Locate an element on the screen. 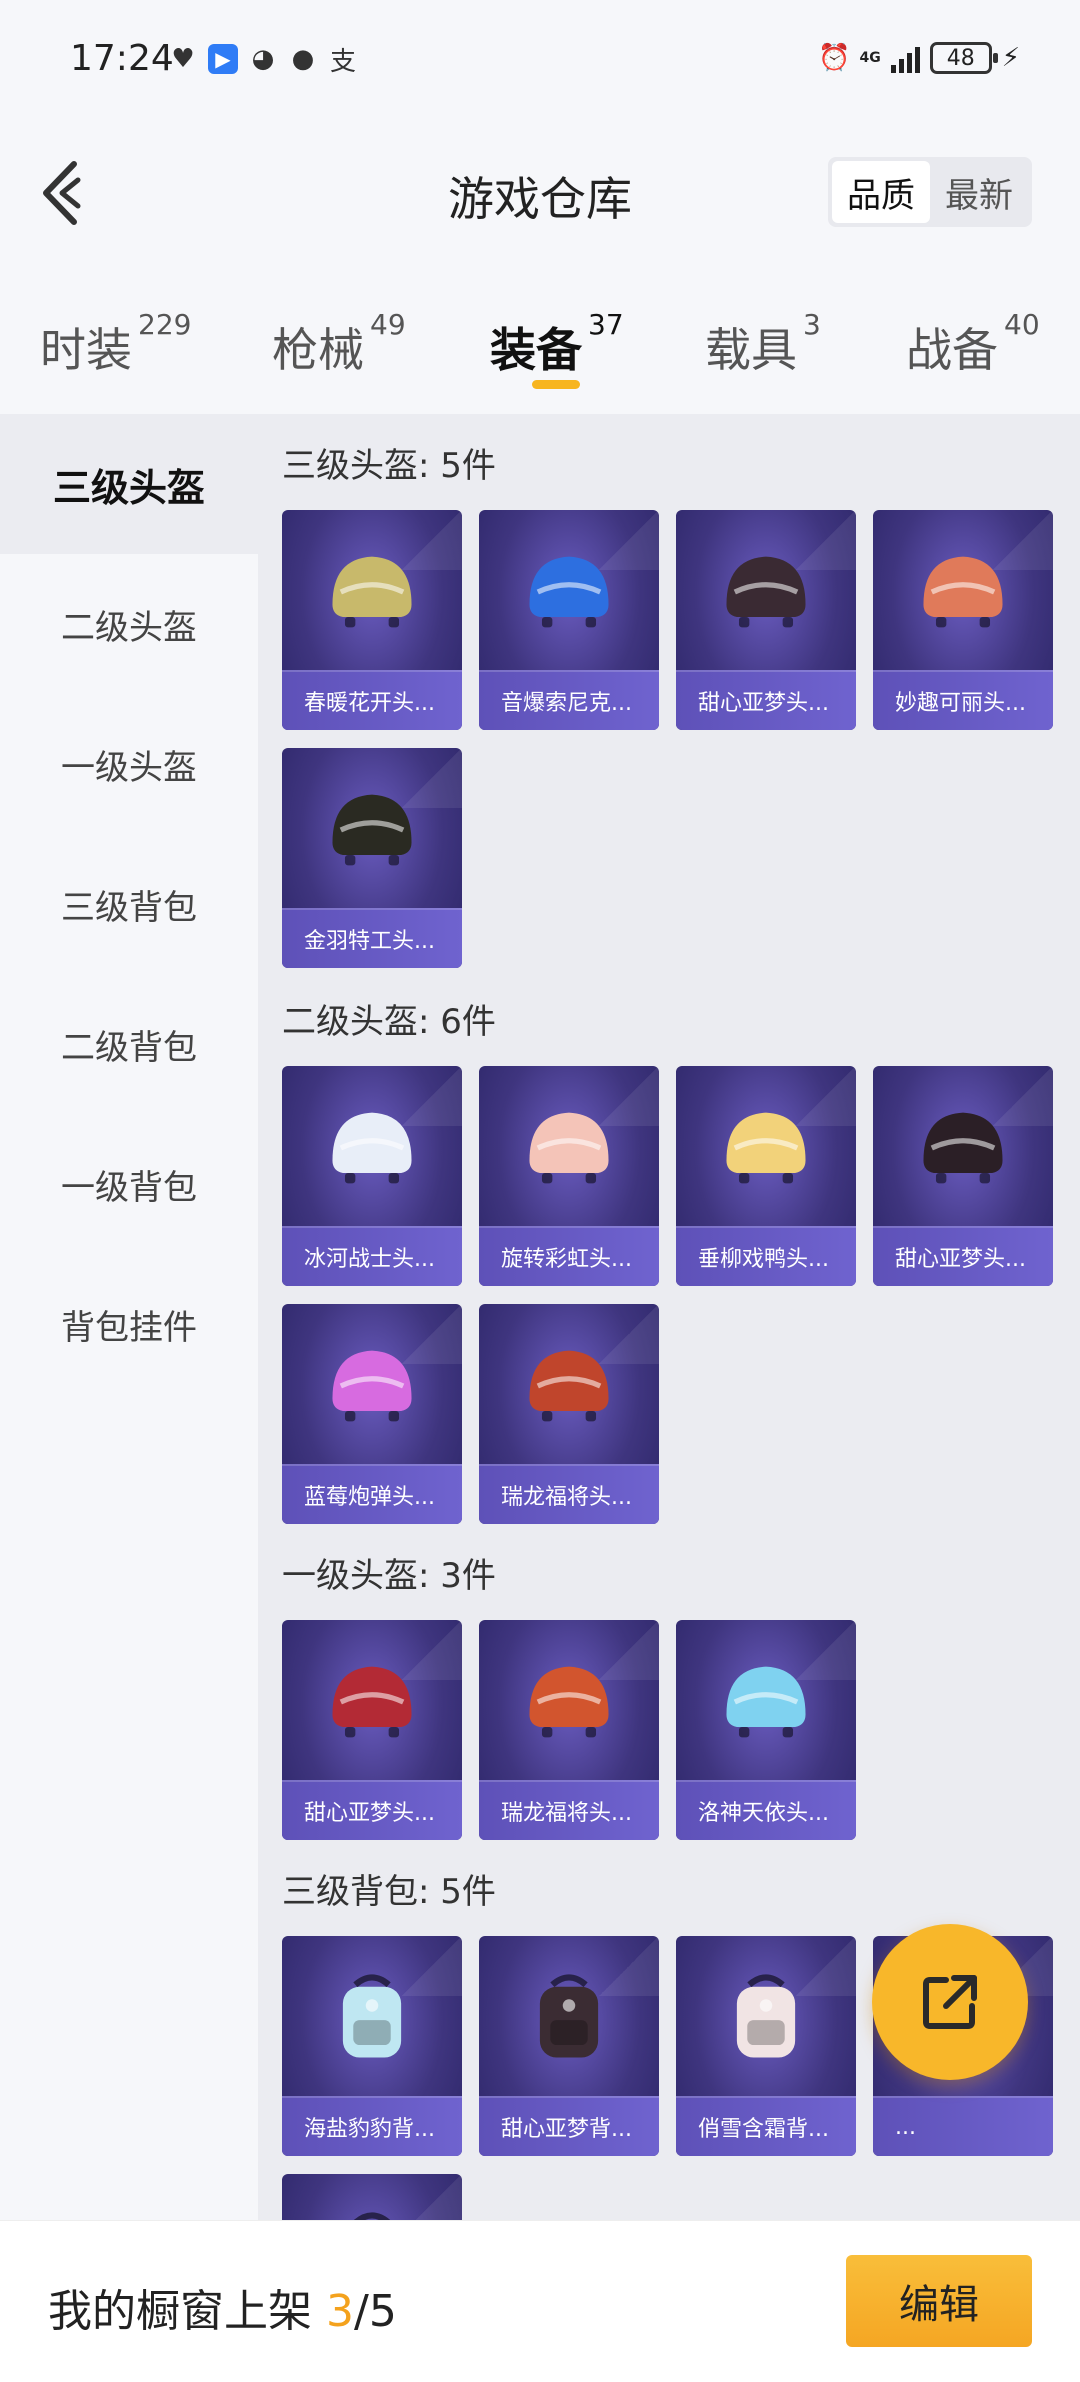  sidebar-item-level2-backpack: 二级背包 is located at coordinates (129, 1044).